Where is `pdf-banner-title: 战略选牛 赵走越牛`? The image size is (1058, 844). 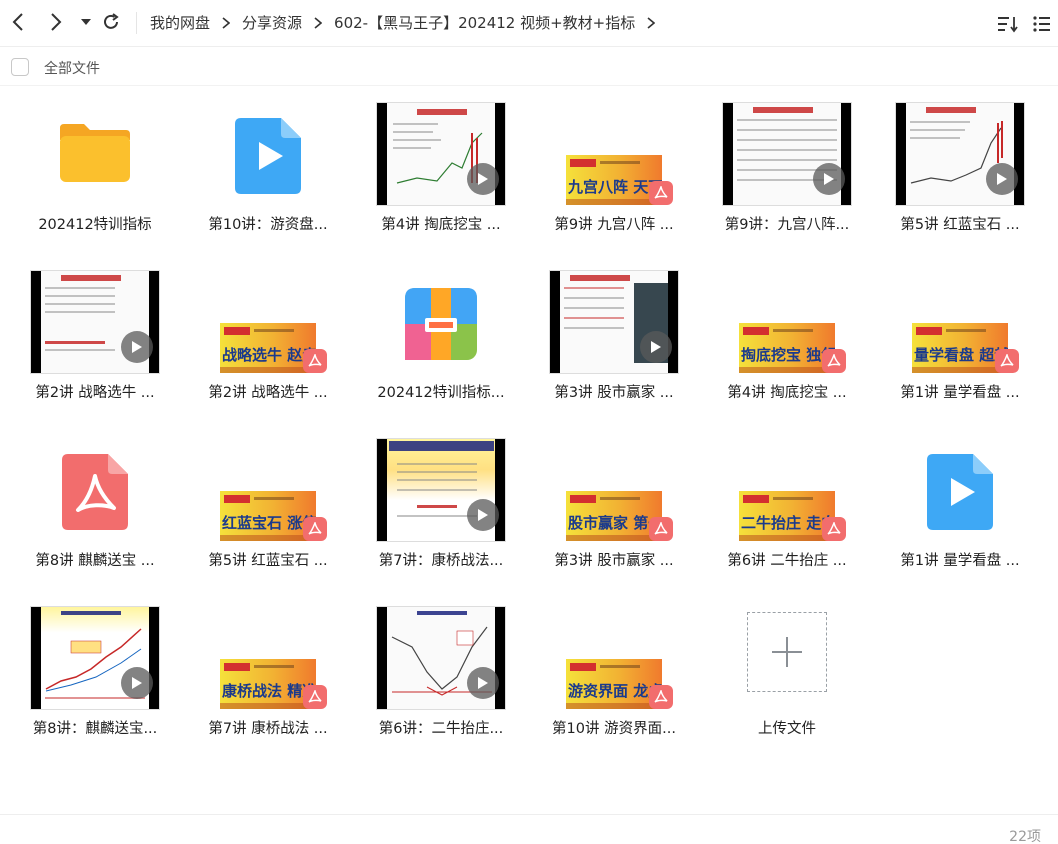 pdf-banner-title: 战略选牛 赵走越牛 is located at coordinates (269, 355).